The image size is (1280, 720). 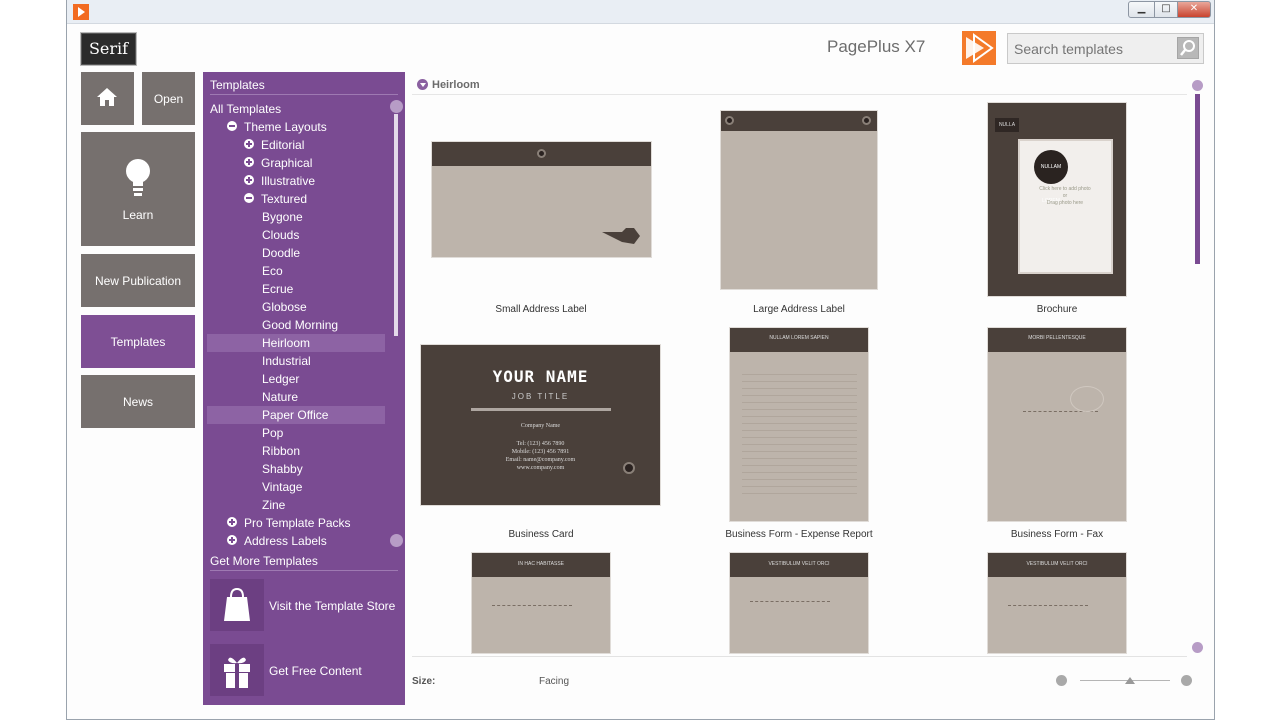 What do you see at coordinates (422, 84) in the screenshot?
I see `collapse-group-icon` at bounding box center [422, 84].